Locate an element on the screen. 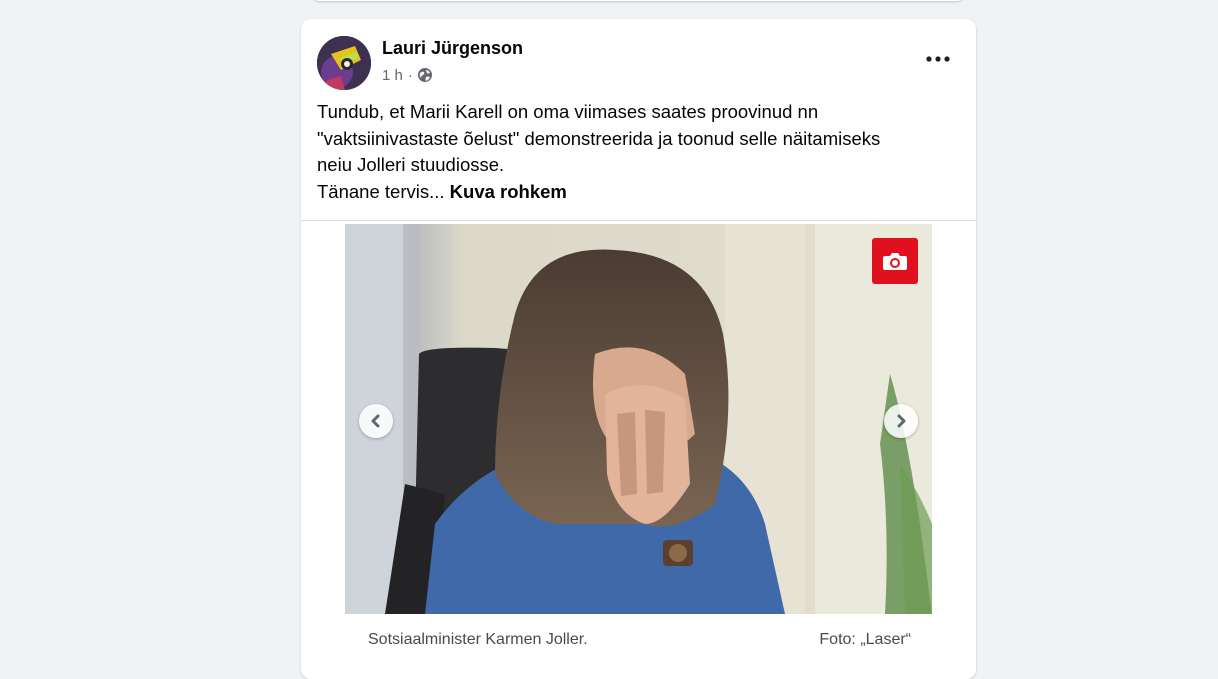 The width and height of the screenshot is (1218, 679). chevron-left-icon is located at coordinates (375, 421).